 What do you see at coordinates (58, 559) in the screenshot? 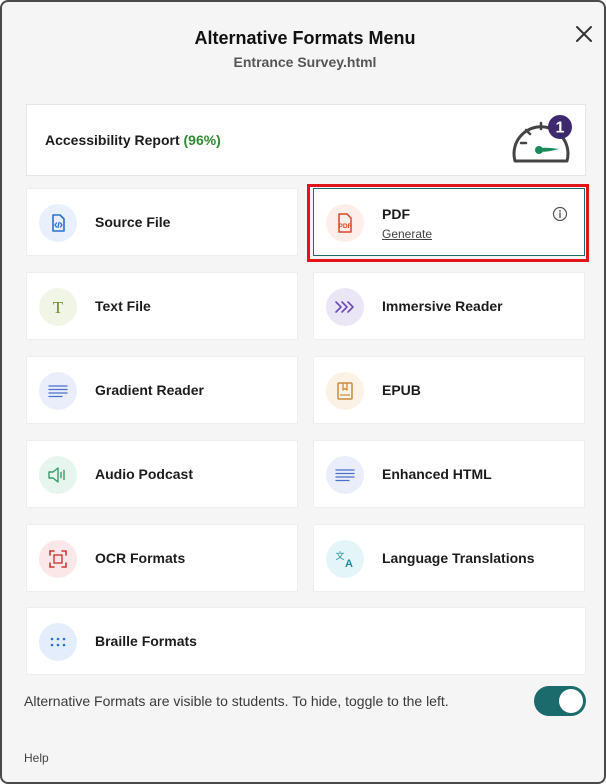
I see `scan-frame-icon` at bounding box center [58, 559].